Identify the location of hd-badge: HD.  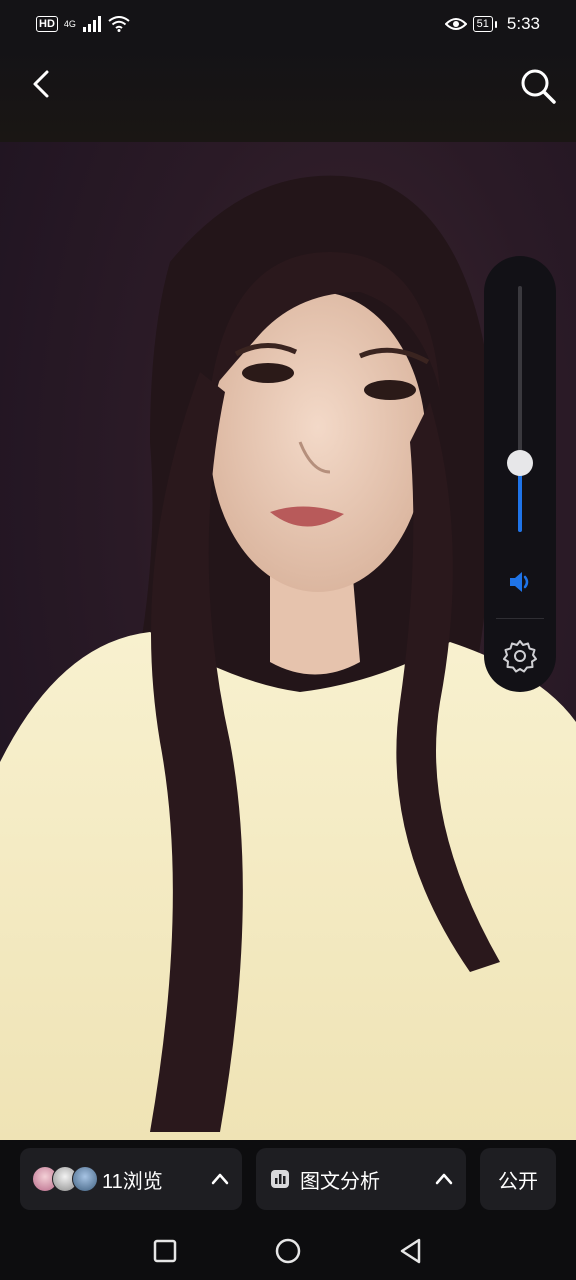
(47, 24).